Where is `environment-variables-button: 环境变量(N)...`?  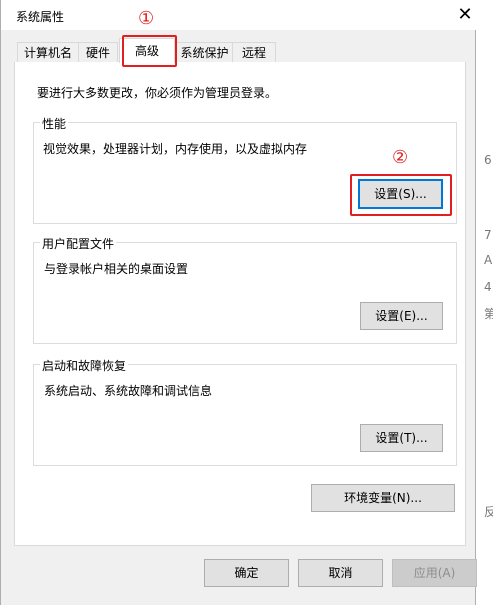
environment-variables-button: 环境变量(N)... is located at coordinates (383, 498).